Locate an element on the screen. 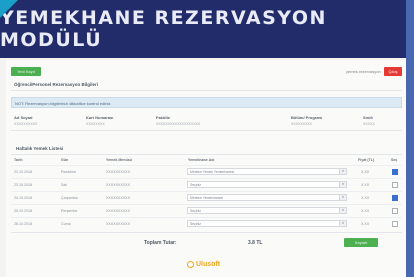  total-value: 3.8 TL is located at coordinates (255, 243).